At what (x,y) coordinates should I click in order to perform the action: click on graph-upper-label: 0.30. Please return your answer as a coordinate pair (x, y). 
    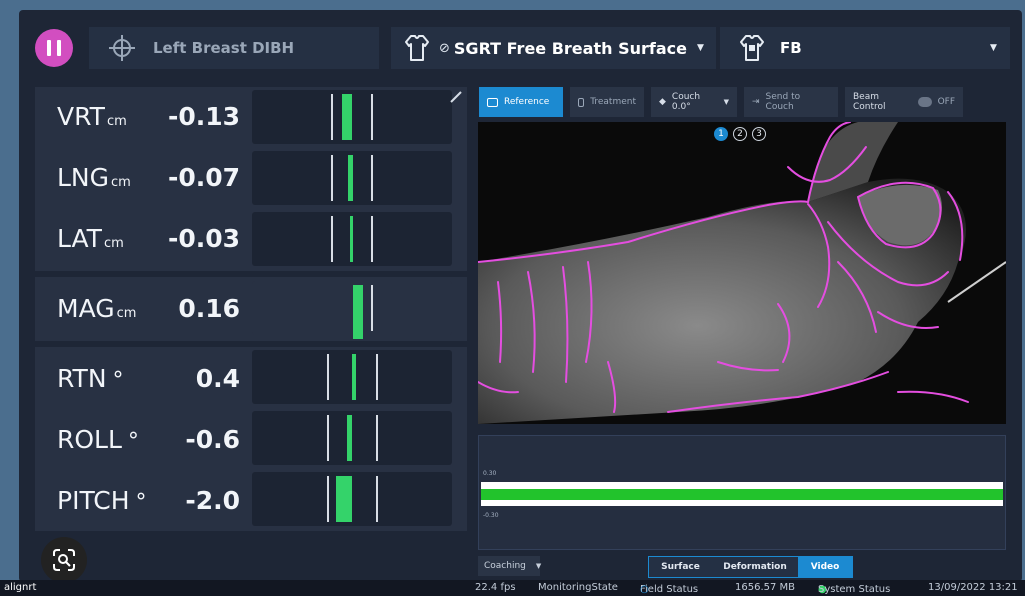
    Looking at the image, I should click on (490, 473).